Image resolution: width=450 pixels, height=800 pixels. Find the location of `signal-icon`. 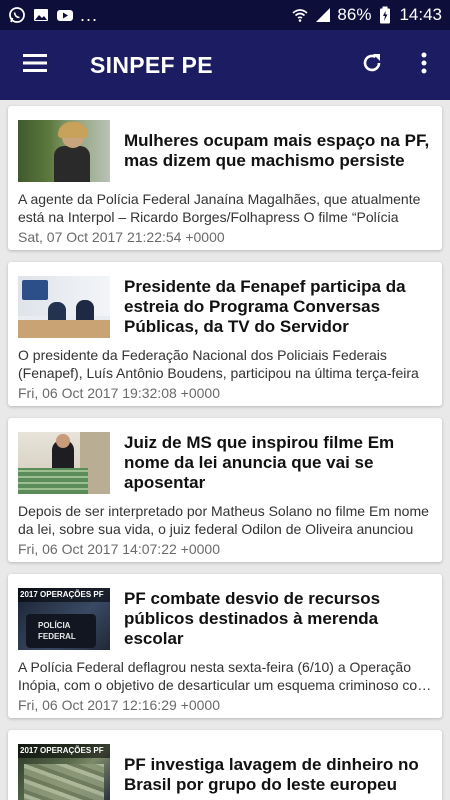

signal-icon is located at coordinates (323, 15).